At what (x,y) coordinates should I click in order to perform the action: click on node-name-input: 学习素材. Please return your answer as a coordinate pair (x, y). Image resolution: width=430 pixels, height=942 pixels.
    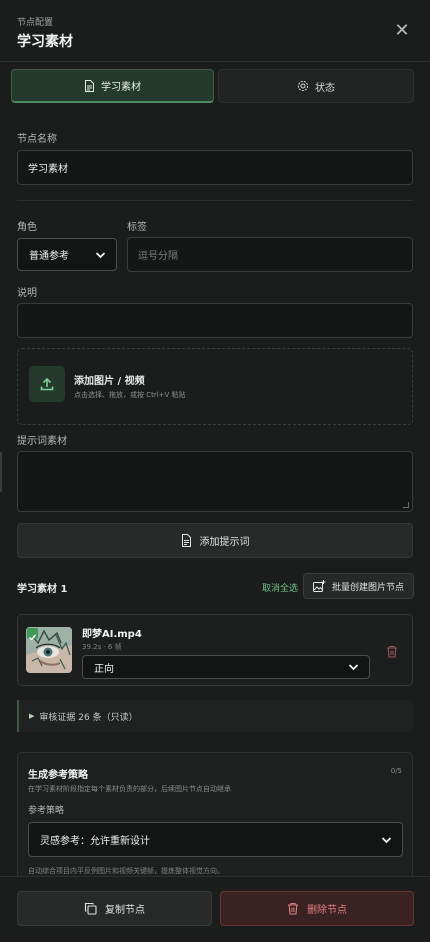
    Looking at the image, I should click on (215, 167).